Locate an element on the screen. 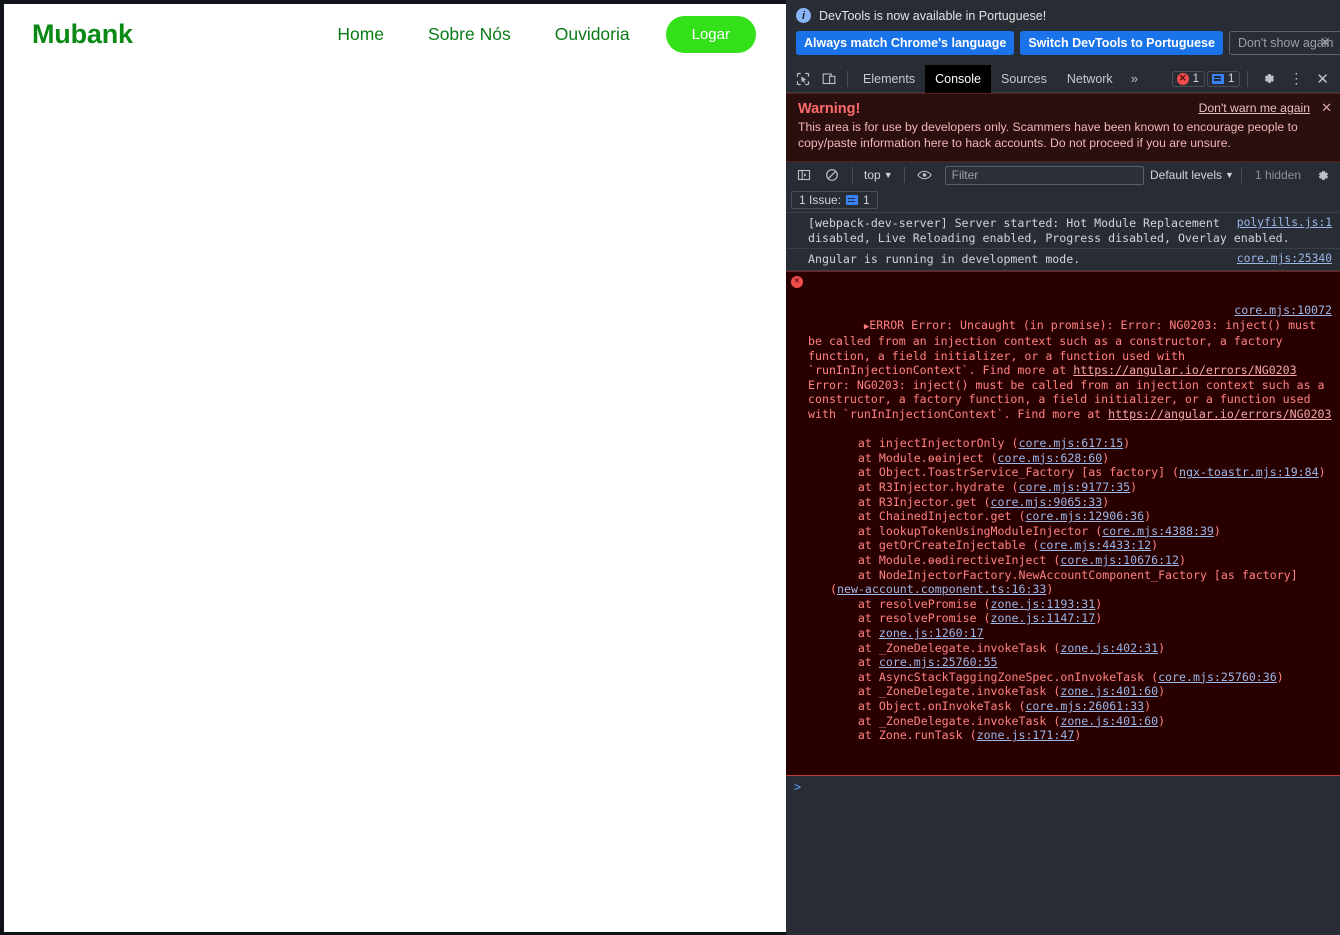 Image resolution: width=1340 pixels, height=935 pixels. clear-console-icon is located at coordinates (832, 175).